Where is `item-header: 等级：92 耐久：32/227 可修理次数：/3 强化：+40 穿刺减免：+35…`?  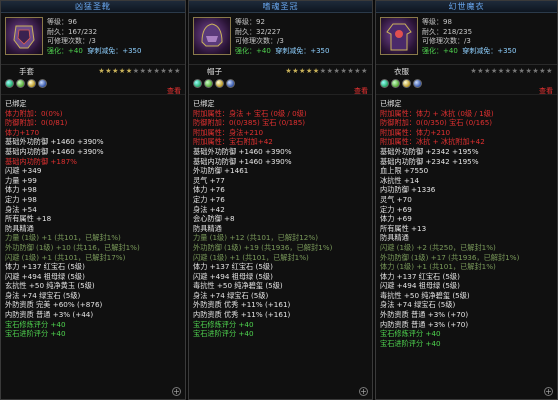 item-header: 等级：92 耐久：32/227 可修理次数：/3 强化：+40 穿刺减免：+35… is located at coordinates (280, 39).